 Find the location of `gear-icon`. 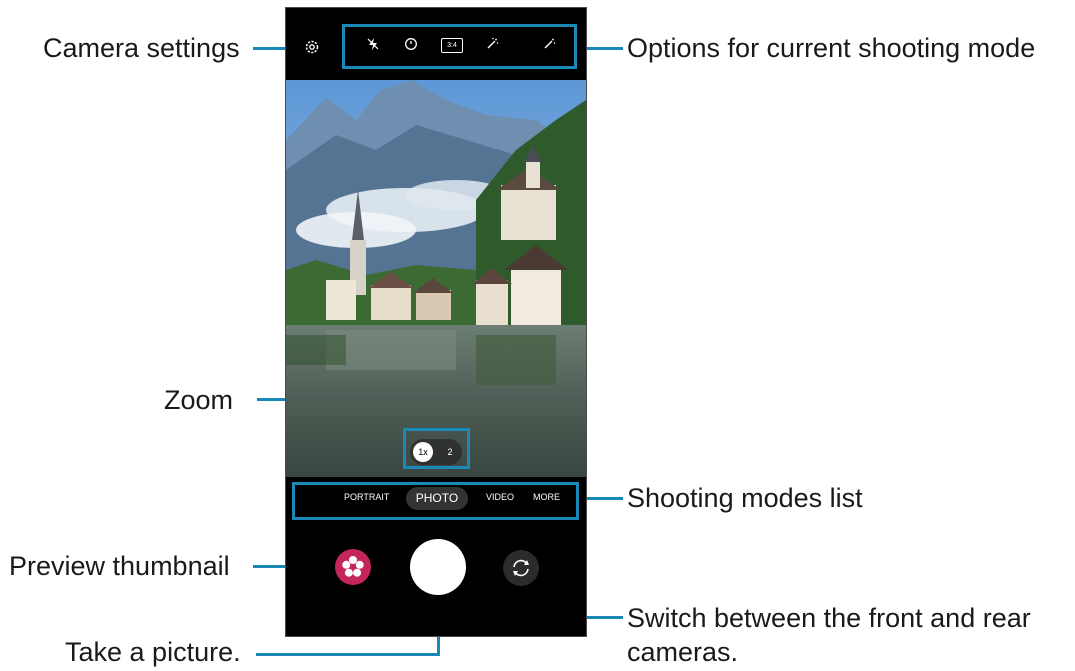

gear-icon is located at coordinates (312, 49).